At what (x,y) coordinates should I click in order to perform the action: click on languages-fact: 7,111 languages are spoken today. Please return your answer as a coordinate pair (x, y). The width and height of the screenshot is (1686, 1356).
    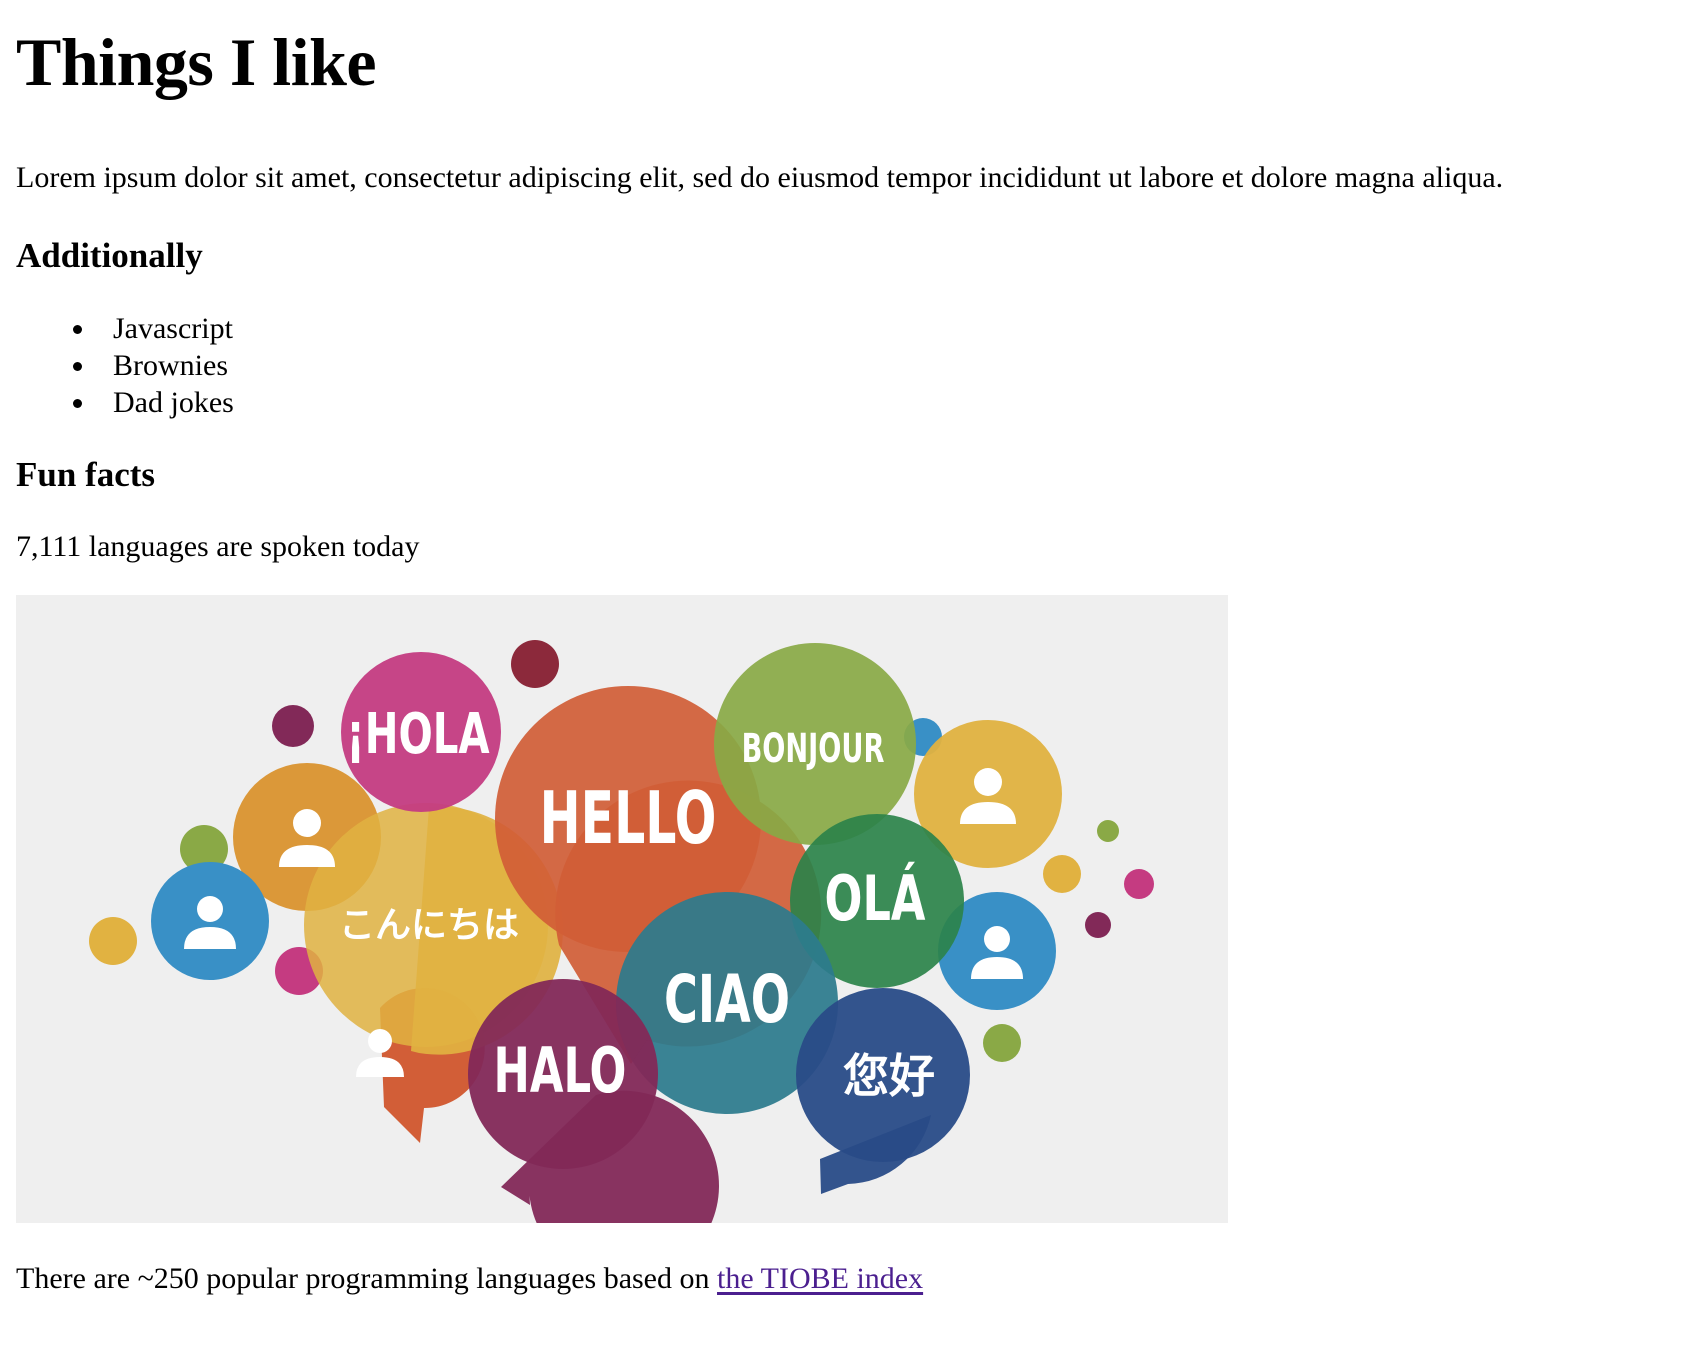
    Looking at the image, I should click on (218, 546).